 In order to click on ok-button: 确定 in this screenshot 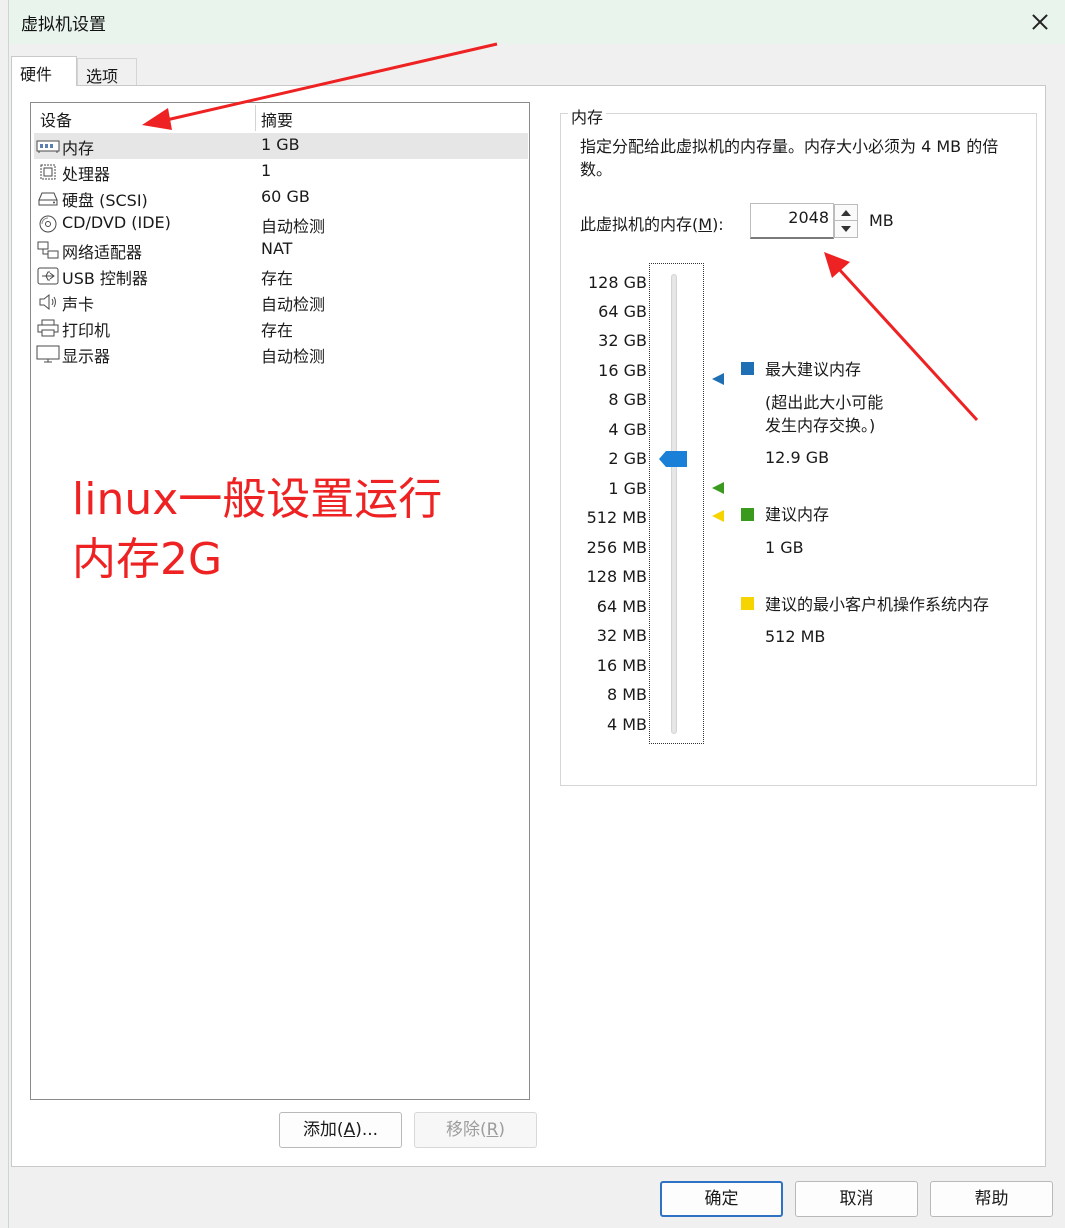, I will do `click(721, 1199)`.